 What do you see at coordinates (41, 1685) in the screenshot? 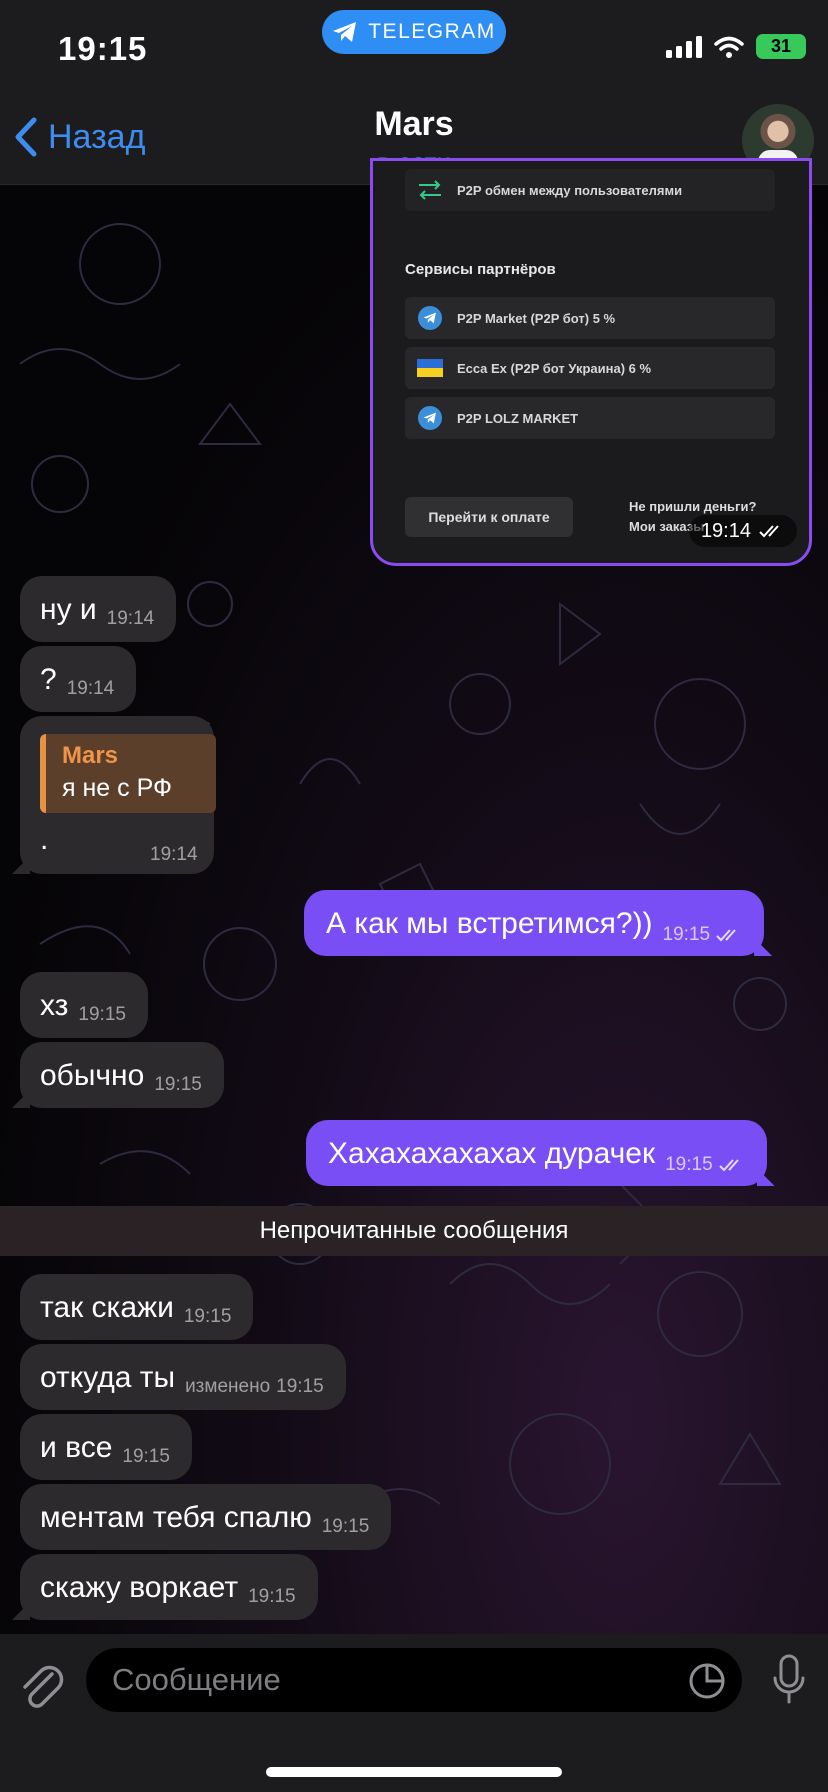
I see `paperclip-icon` at bounding box center [41, 1685].